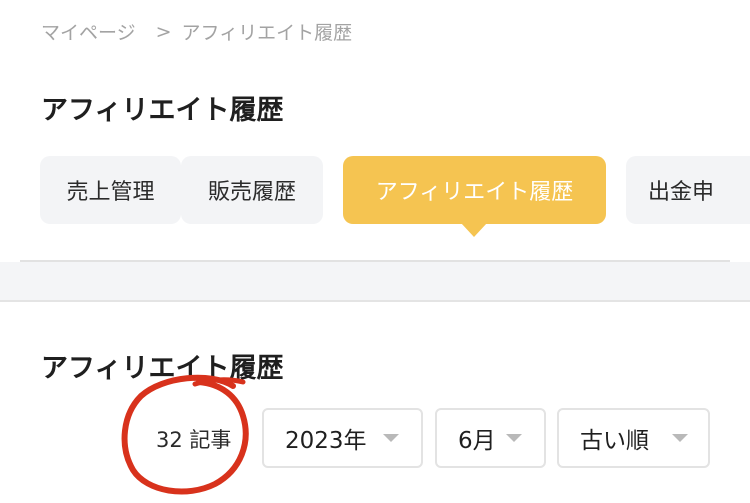  What do you see at coordinates (252, 190) in the screenshot?
I see `tab-sales-history: 販売履歴` at bounding box center [252, 190].